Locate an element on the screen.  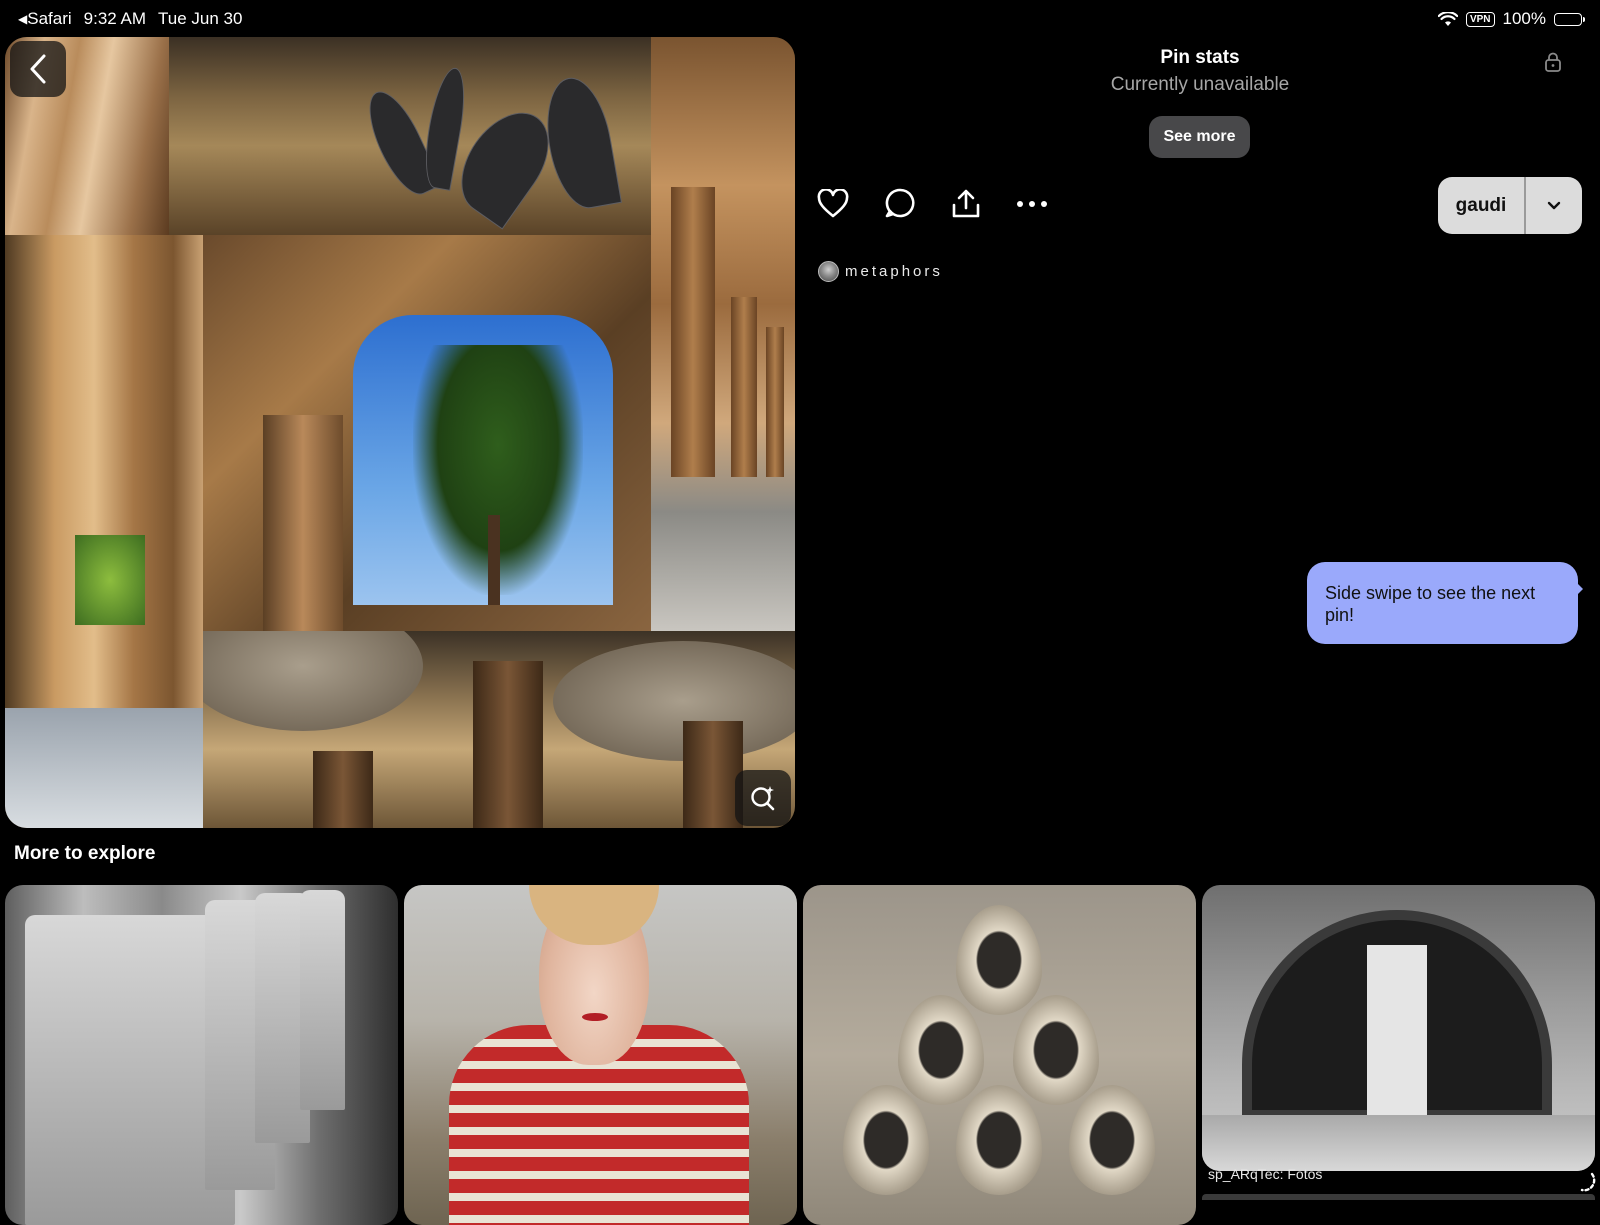
comment-bubble-icon is located at coordinates (900, 203).